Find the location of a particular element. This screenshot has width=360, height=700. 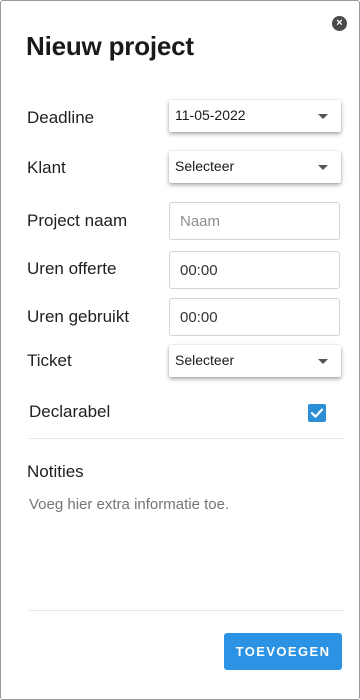

klant-label: Klant is located at coordinates (46, 167).